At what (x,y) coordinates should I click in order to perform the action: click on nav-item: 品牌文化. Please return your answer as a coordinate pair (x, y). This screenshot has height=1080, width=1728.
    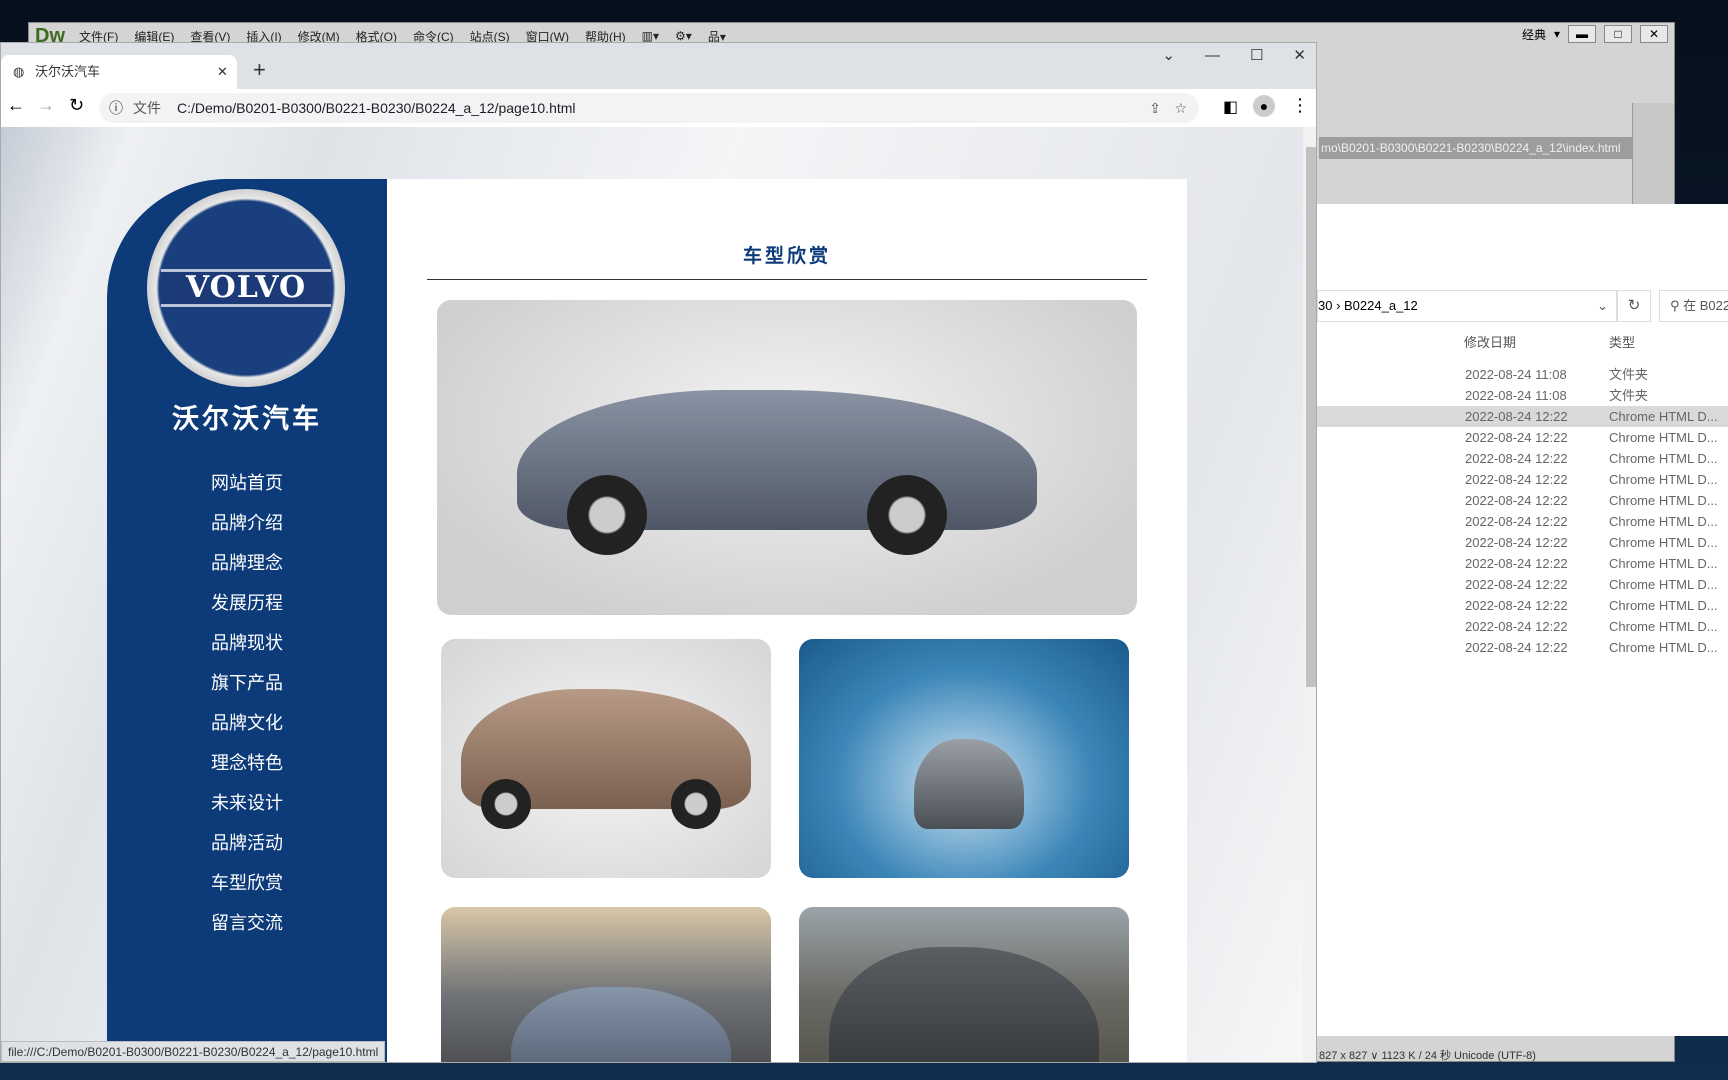
    Looking at the image, I should click on (247, 722).